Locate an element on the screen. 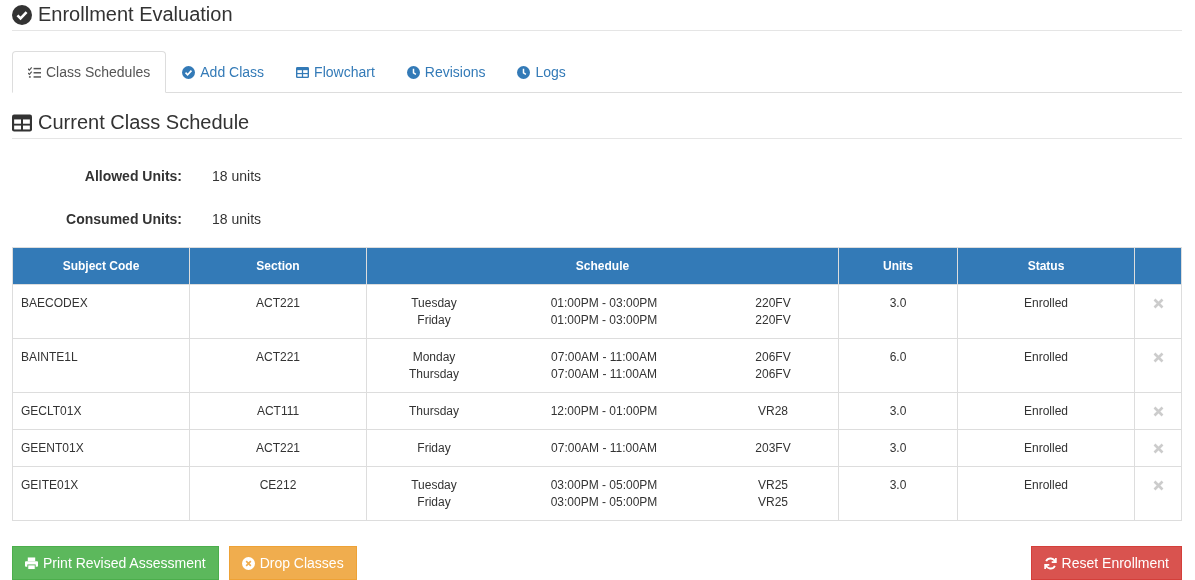 The image size is (1195, 580). column-header: Subject Code is located at coordinates (101, 266).